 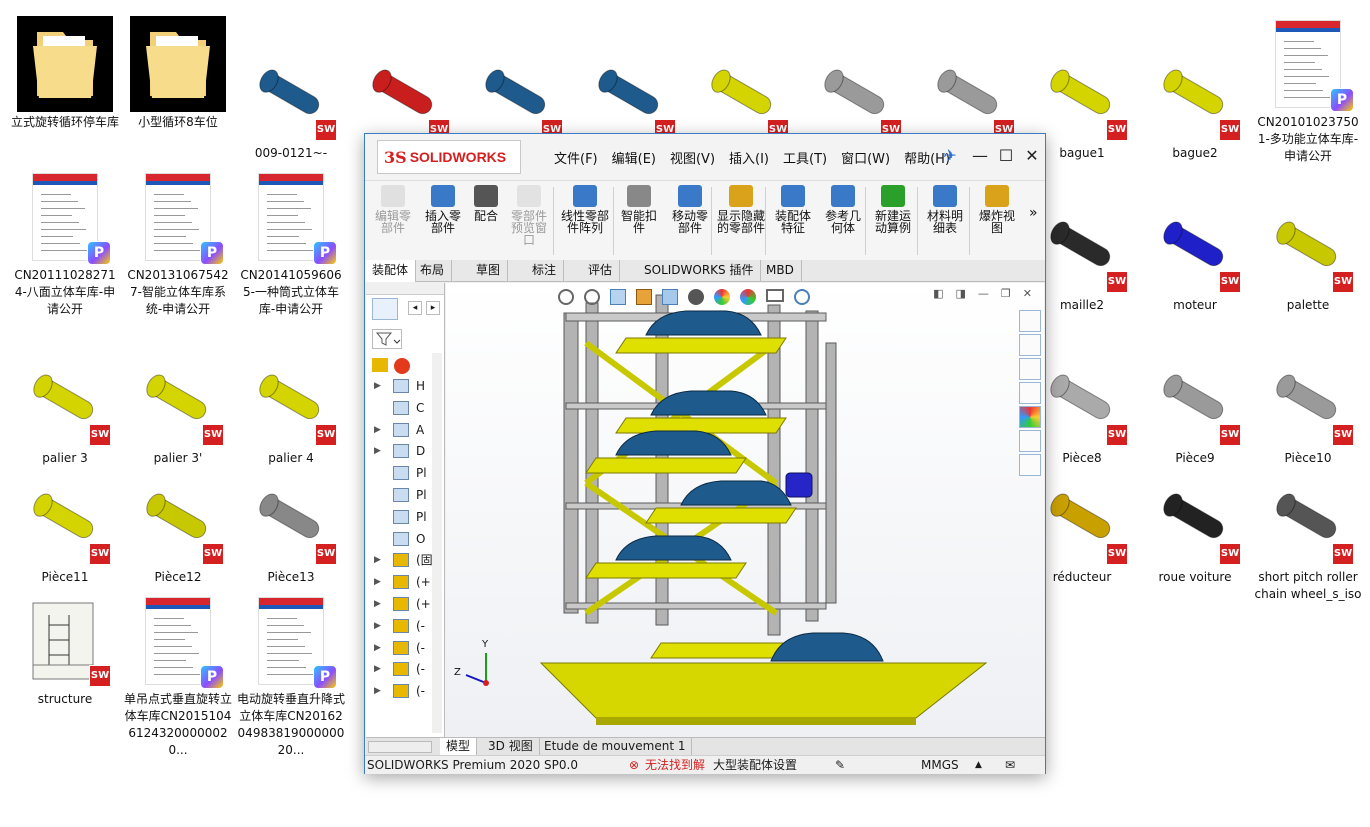 What do you see at coordinates (805, 157) in the screenshot?
I see `menu-tools: 工具(T)` at bounding box center [805, 157].